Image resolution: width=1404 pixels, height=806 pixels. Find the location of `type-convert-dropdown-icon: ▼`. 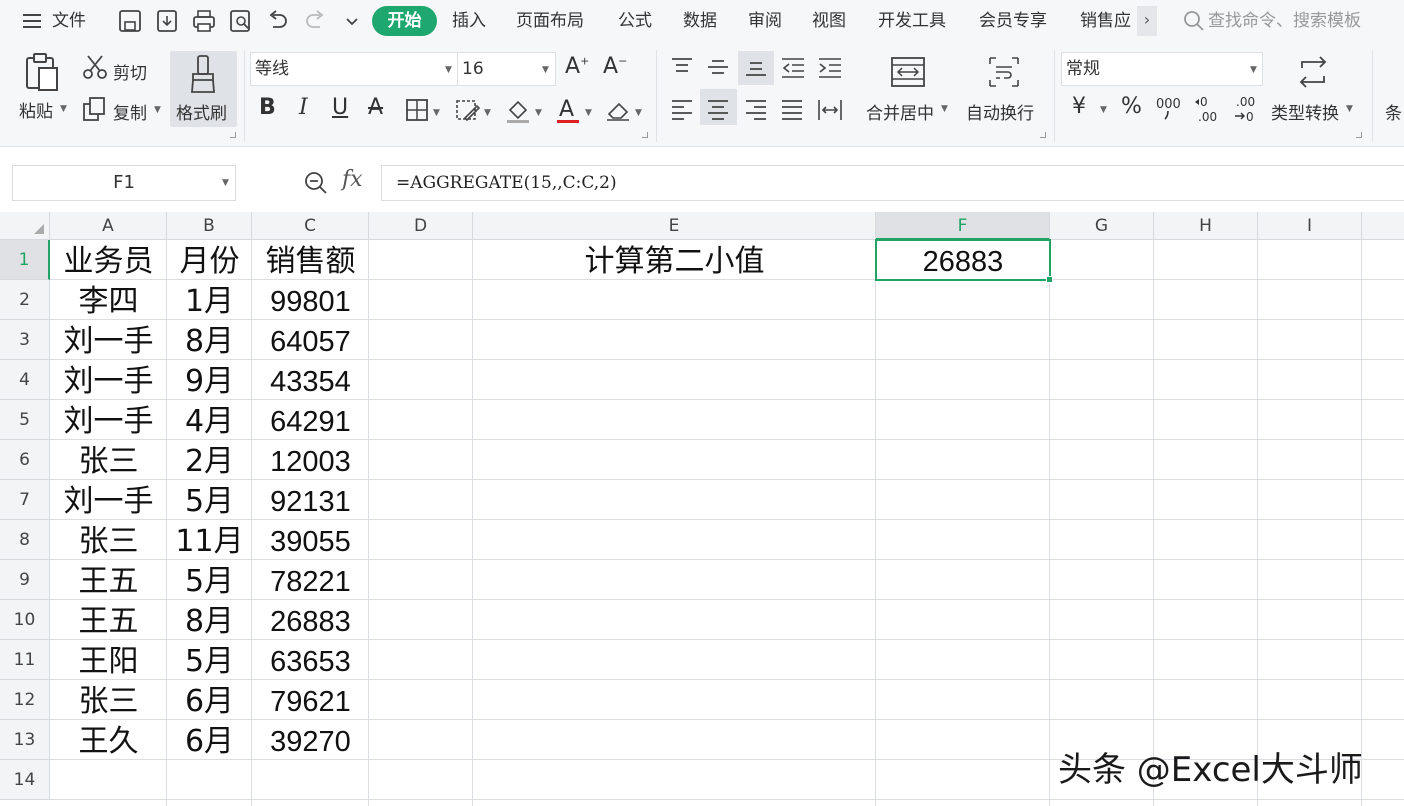

type-convert-dropdown-icon: ▼ is located at coordinates (1349, 109).